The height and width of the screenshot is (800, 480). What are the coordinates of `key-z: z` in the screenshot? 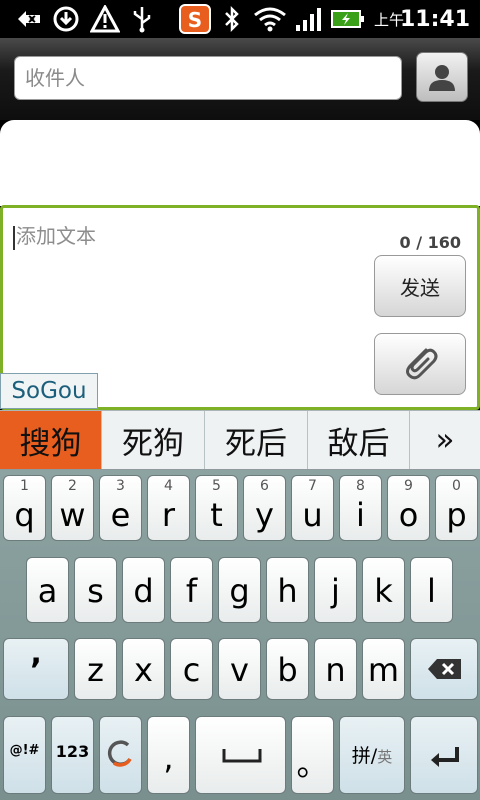 It's located at (95, 669).